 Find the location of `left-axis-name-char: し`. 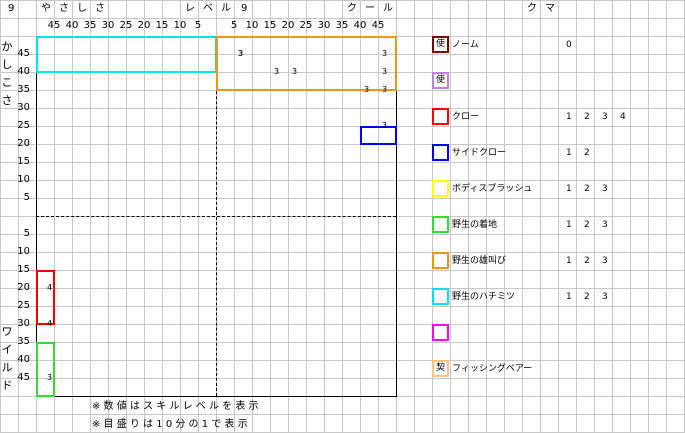

left-axis-name-char: し is located at coordinates (82, 8).